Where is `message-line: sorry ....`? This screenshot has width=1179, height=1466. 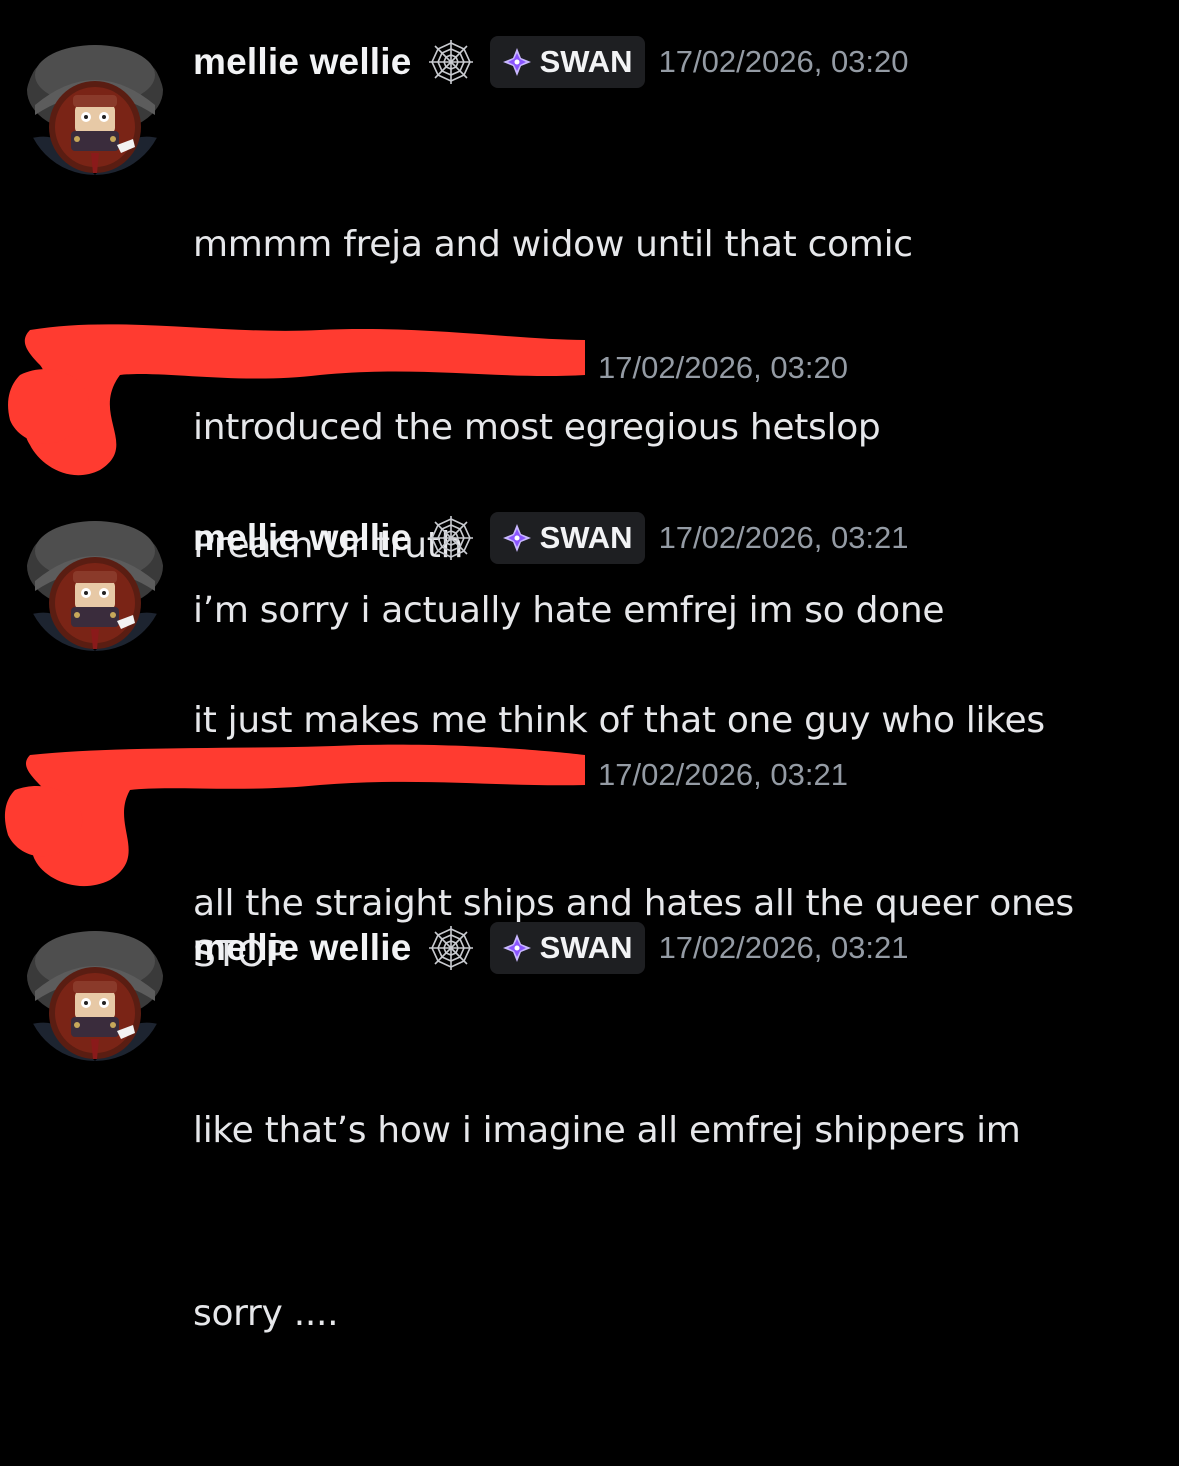
message-line: sorry .... is located at coordinates (266, 1313).